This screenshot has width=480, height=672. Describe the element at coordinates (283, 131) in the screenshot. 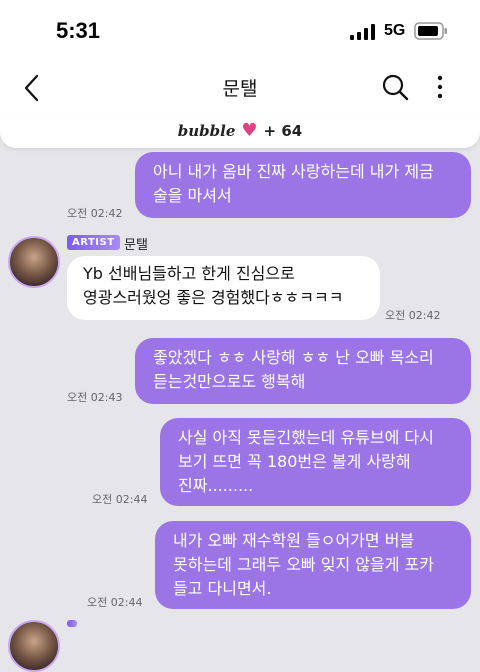

I see `bubble-count: + 64` at that location.